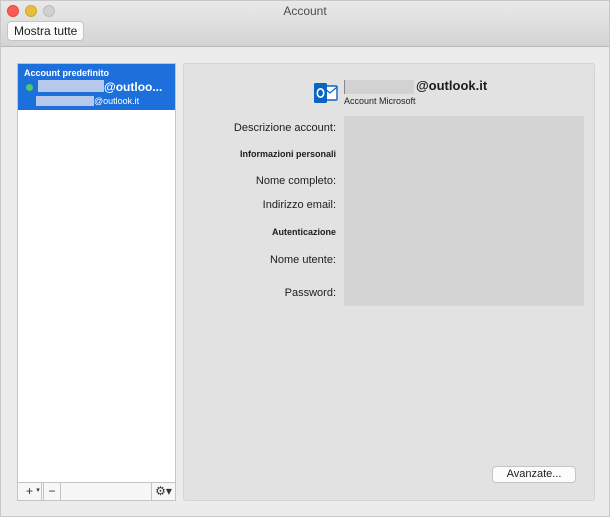 This screenshot has height=517, width=610. Describe the element at coordinates (305, 24) in the screenshot. I see `title-bar: Account Mostra tutte` at that location.